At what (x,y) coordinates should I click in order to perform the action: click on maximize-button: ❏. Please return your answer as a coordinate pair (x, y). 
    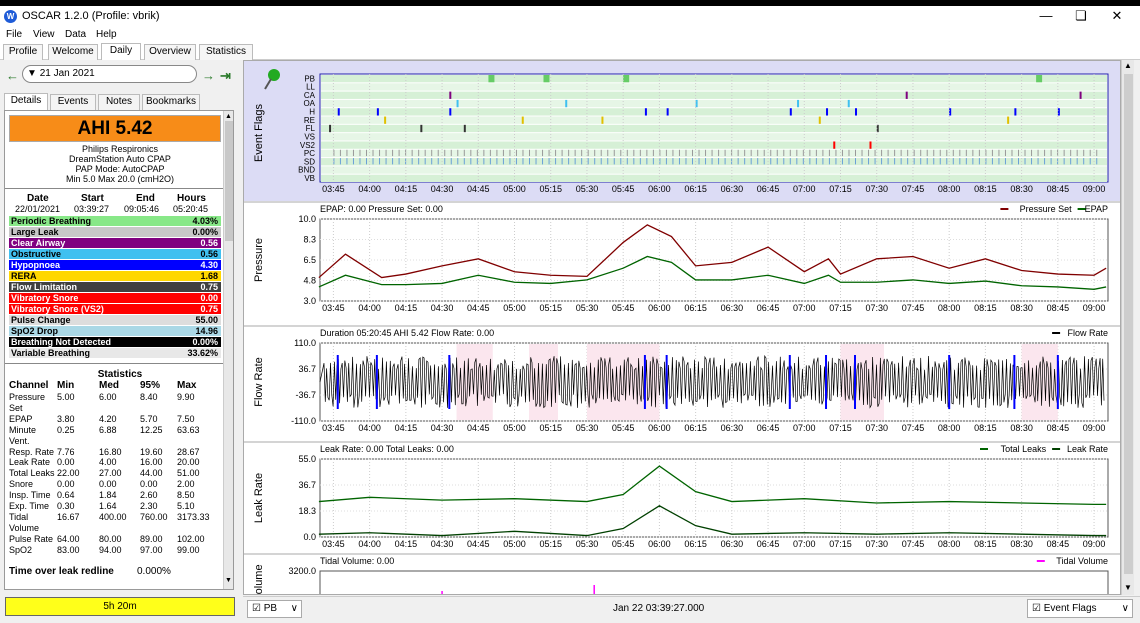
    Looking at the image, I should click on (1081, 16).